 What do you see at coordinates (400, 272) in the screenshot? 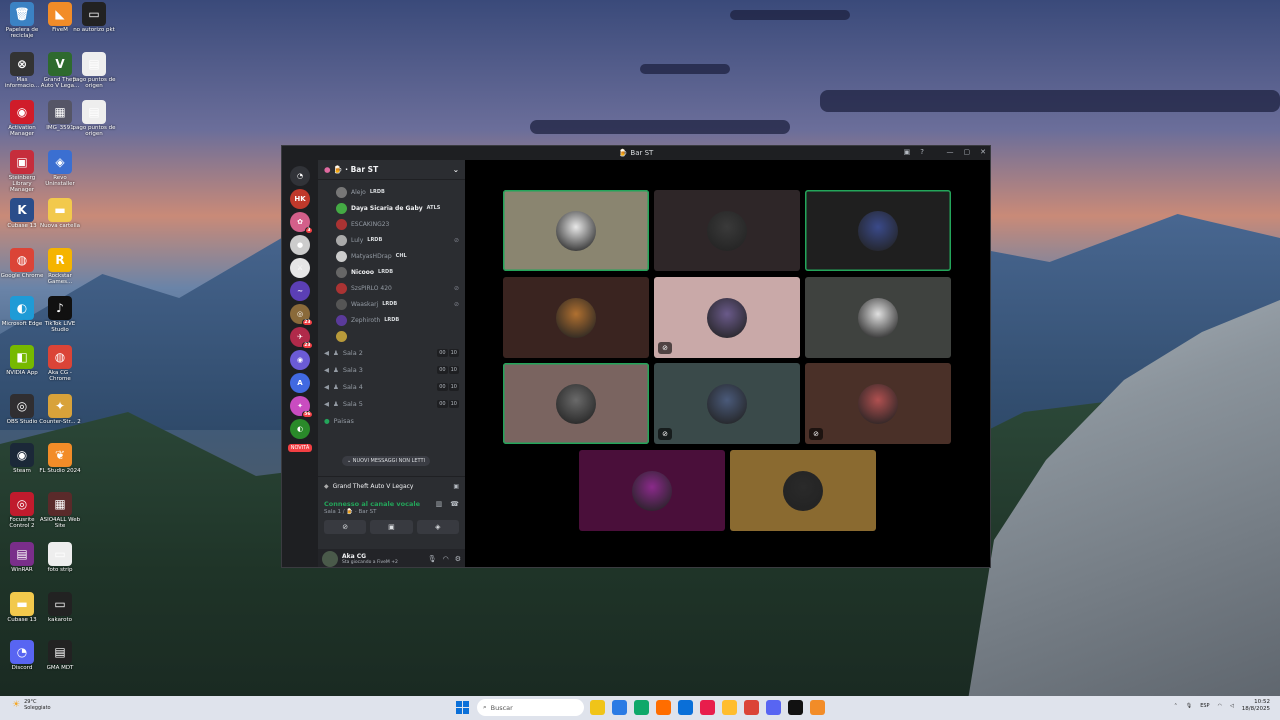
I see `voice-member: Nicooo LRDB` at bounding box center [400, 272].